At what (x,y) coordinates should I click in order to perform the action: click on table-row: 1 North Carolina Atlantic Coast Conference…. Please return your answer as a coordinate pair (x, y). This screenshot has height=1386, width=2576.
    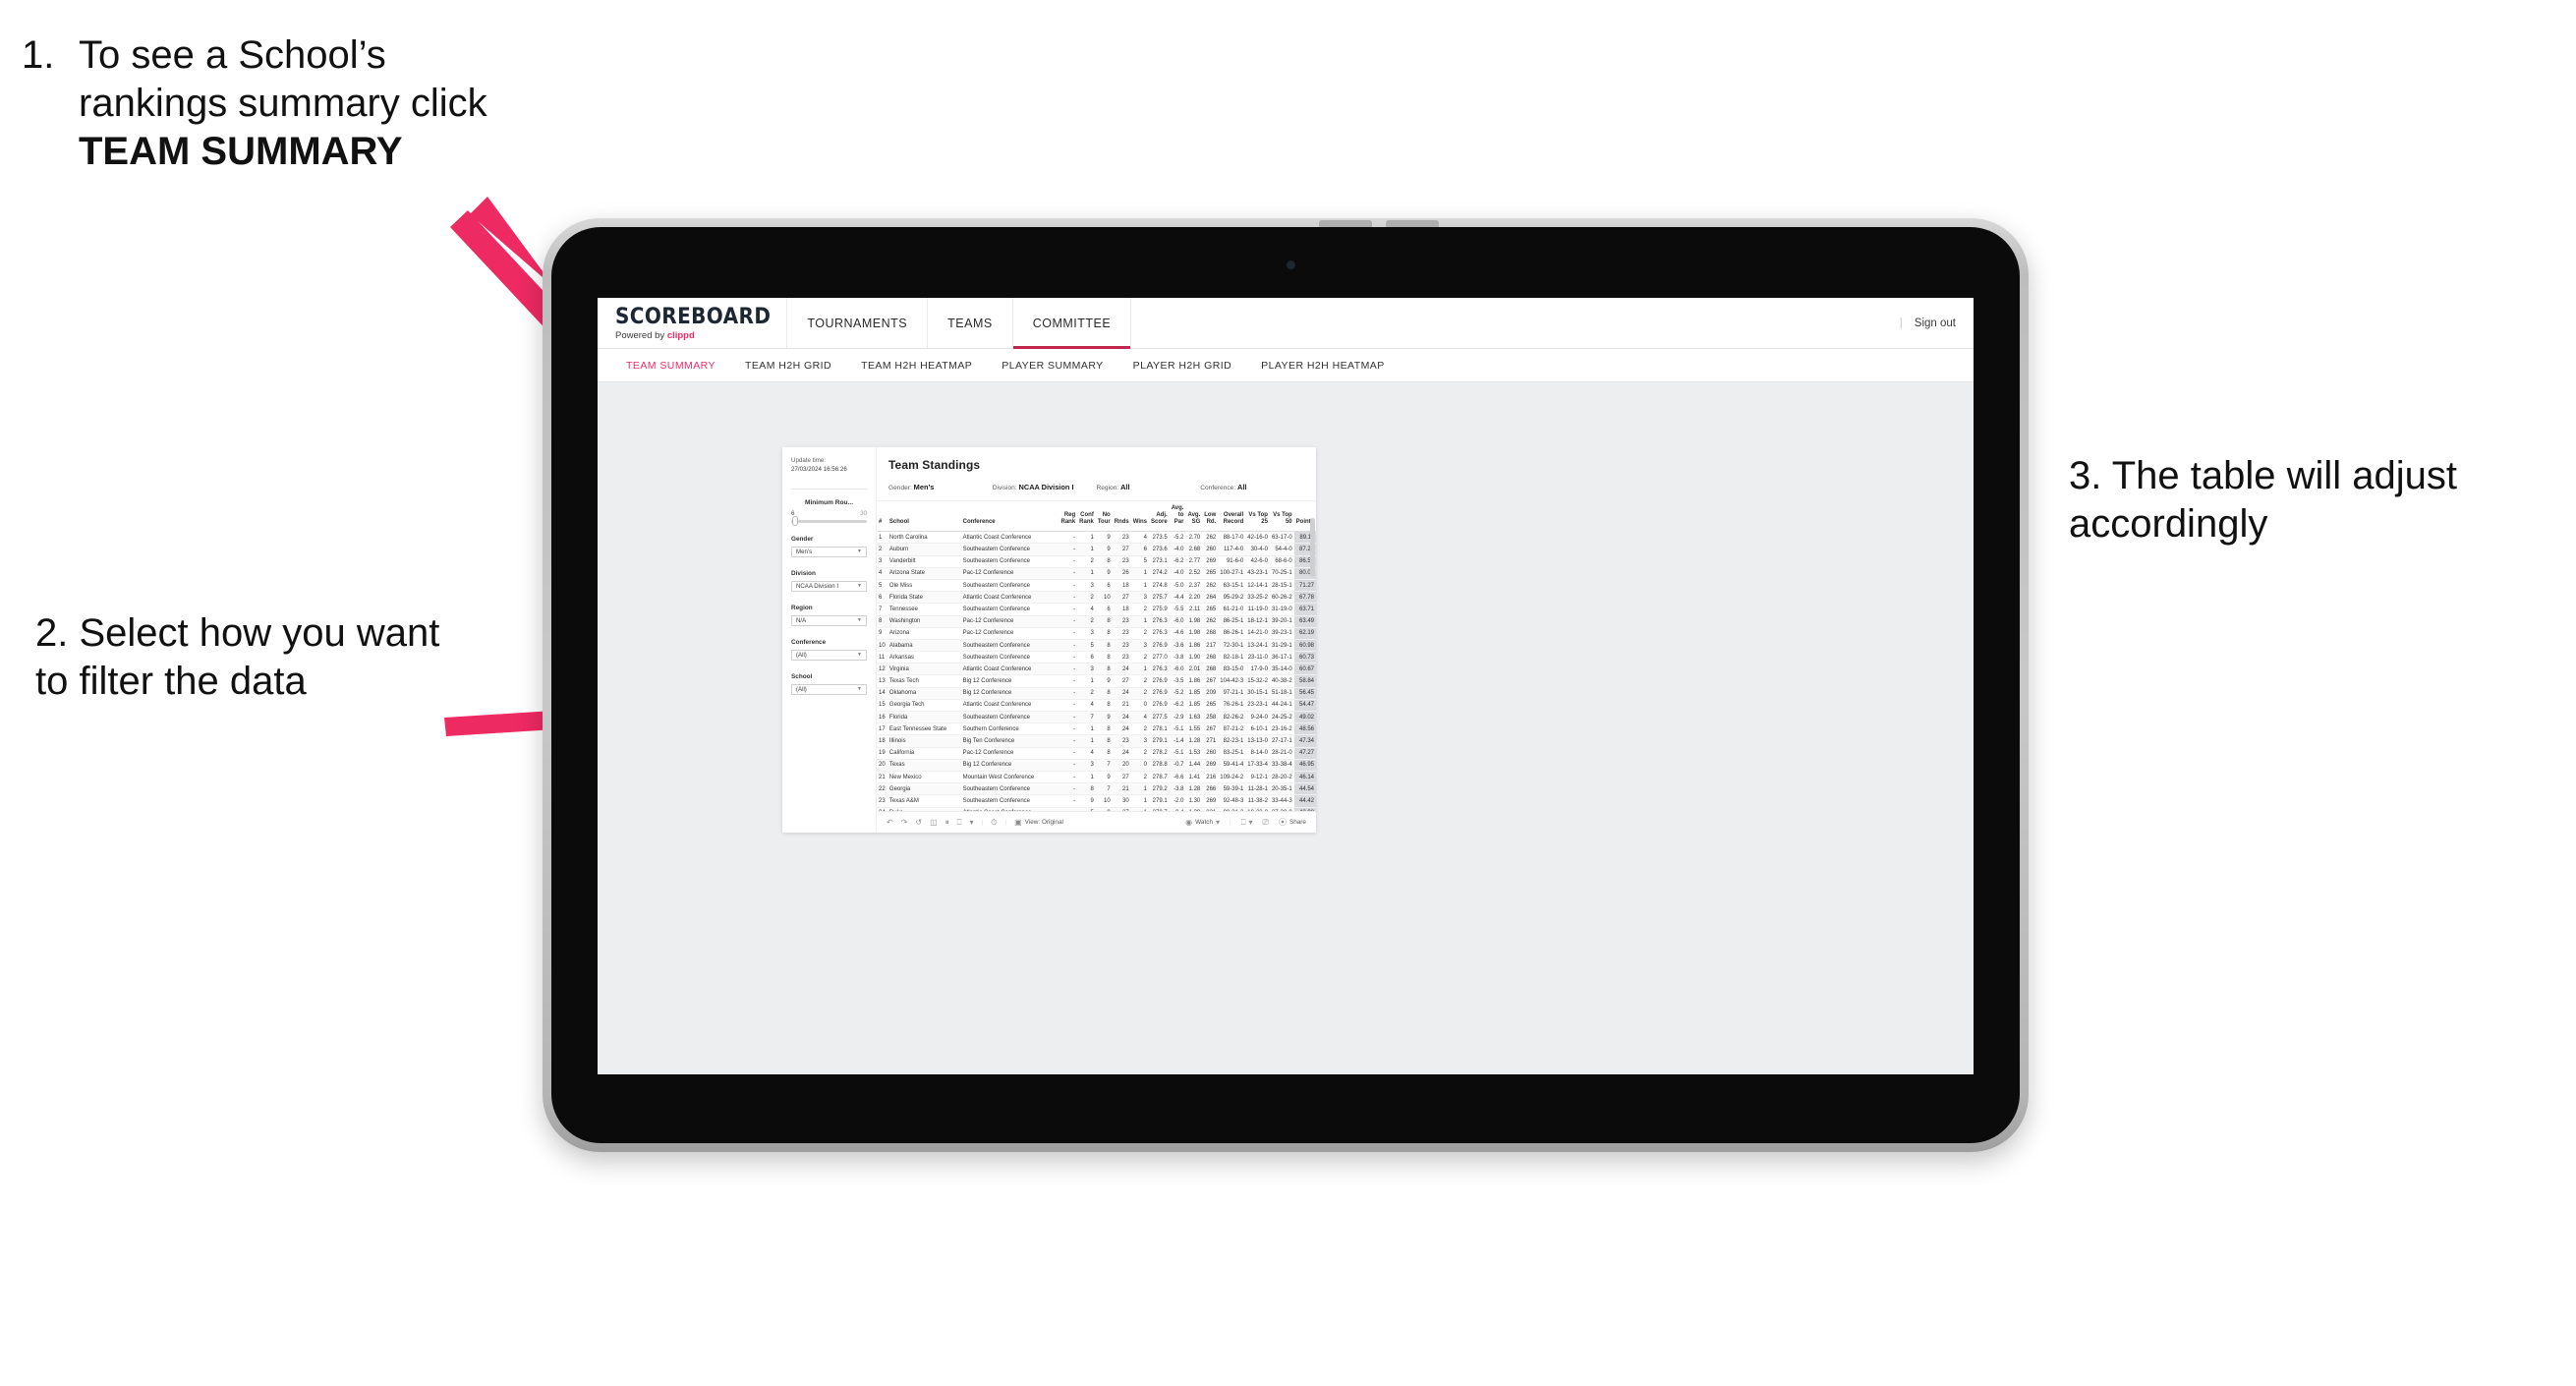
    Looking at the image, I should click on (1096, 538).